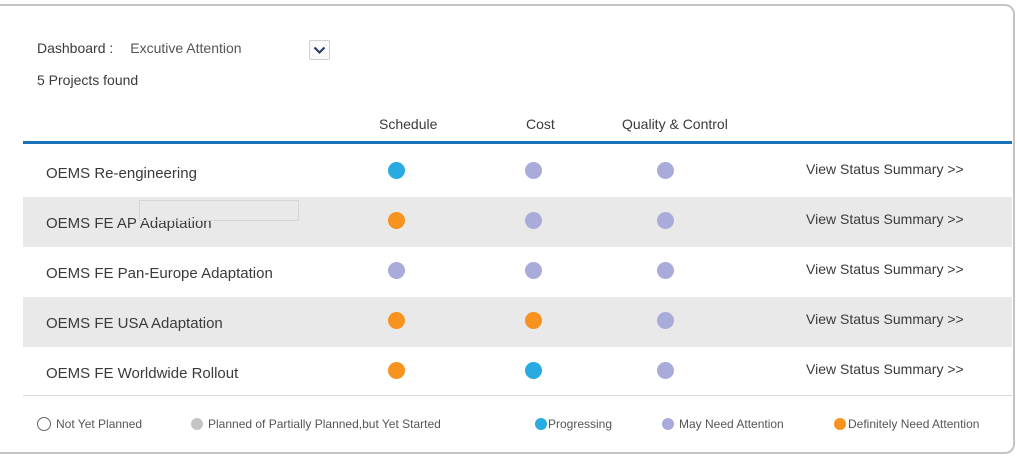 This screenshot has width=1017, height=456. Describe the element at coordinates (185, 48) in the screenshot. I see `dashboard-select-value: Excutive Attention` at that location.